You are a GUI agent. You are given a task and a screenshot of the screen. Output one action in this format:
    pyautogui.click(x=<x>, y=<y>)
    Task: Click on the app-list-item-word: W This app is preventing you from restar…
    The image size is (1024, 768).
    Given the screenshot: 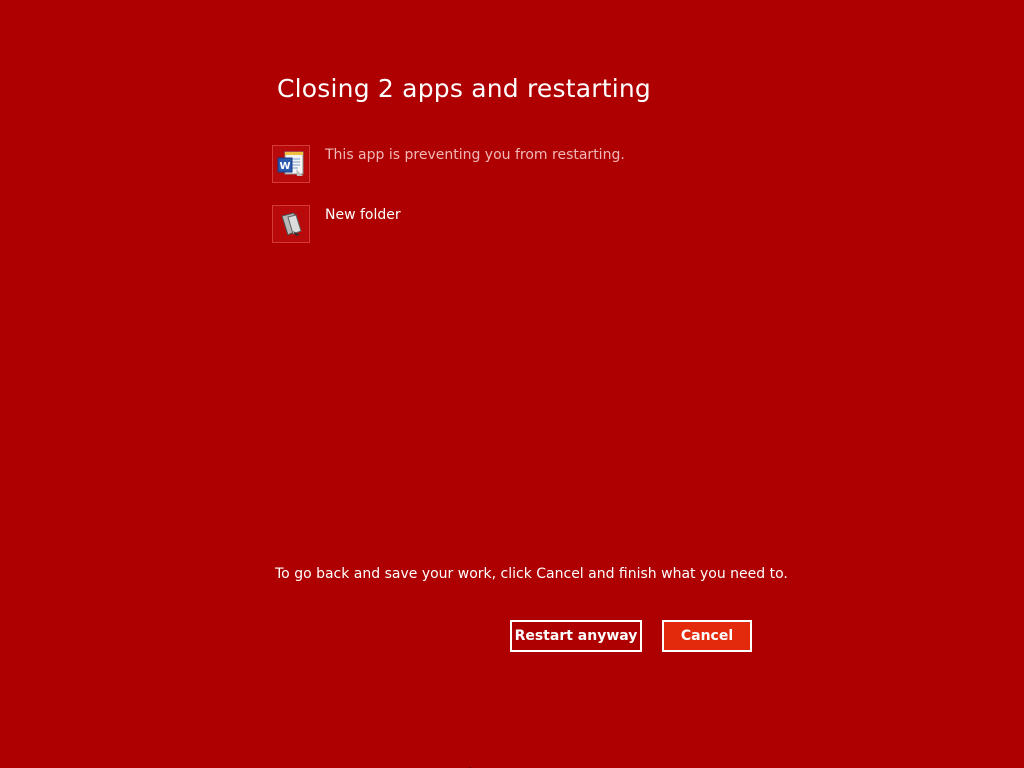 What is the action you would take?
    pyautogui.click(x=448, y=164)
    